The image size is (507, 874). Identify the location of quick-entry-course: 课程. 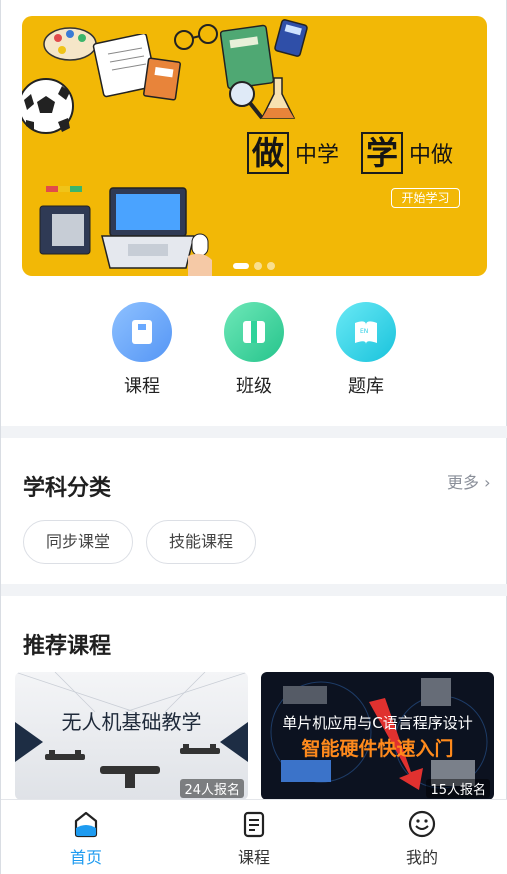
(142, 350).